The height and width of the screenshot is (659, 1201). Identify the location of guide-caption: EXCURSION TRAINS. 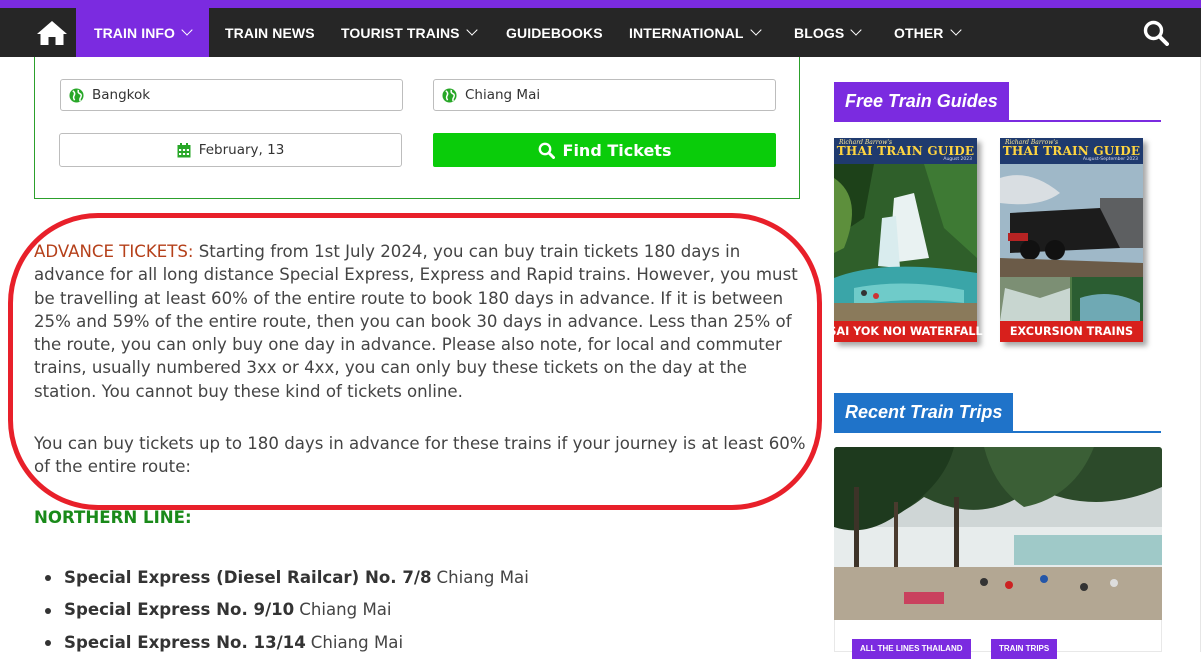
(1071, 331).